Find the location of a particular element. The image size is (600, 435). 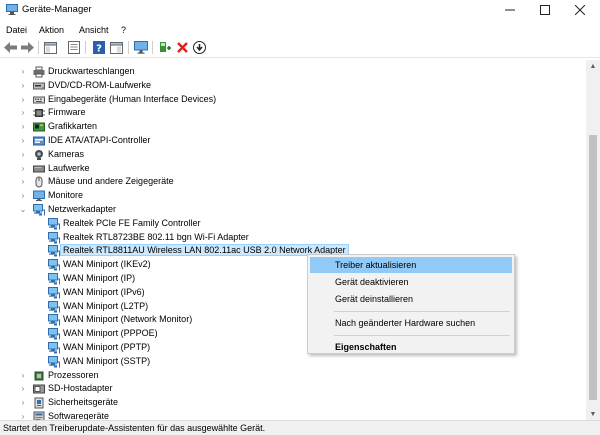

back-button is located at coordinates (10, 47).